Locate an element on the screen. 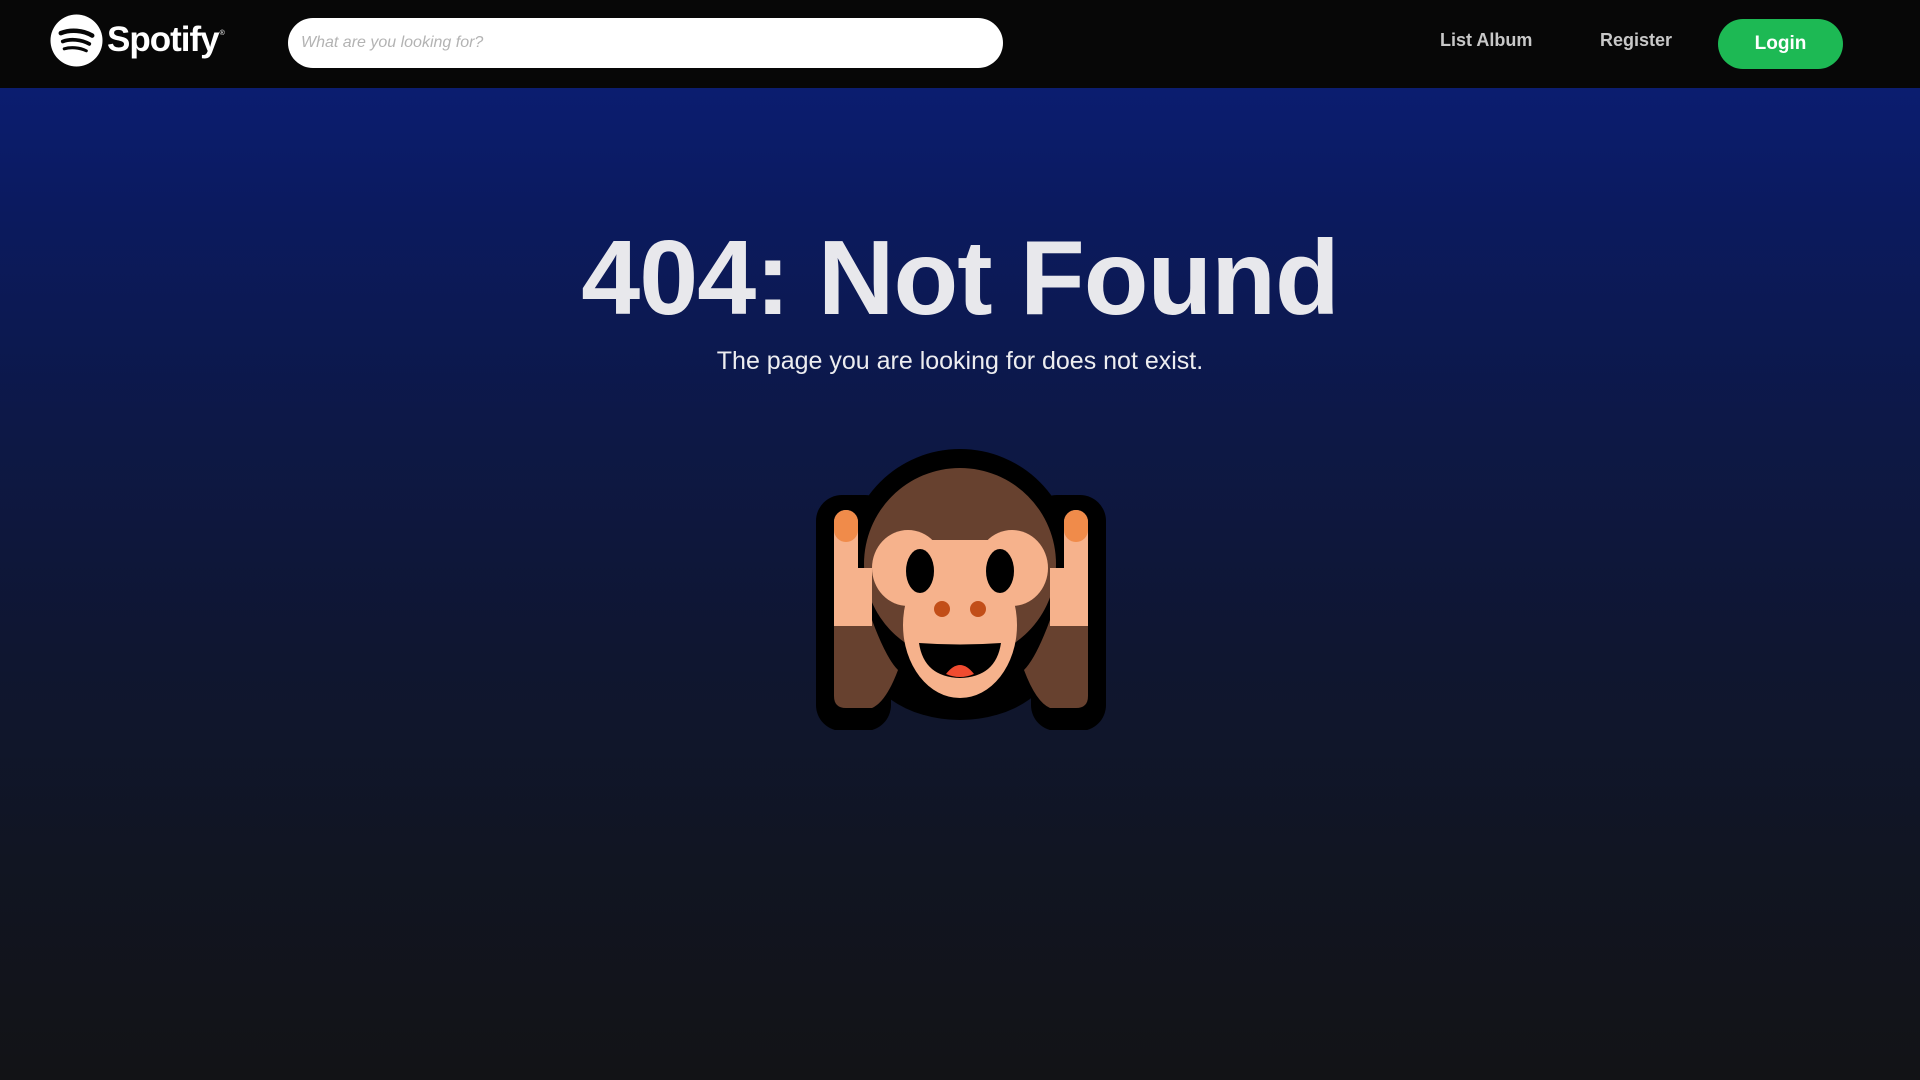  spotify-icon is located at coordinates (76, 40).